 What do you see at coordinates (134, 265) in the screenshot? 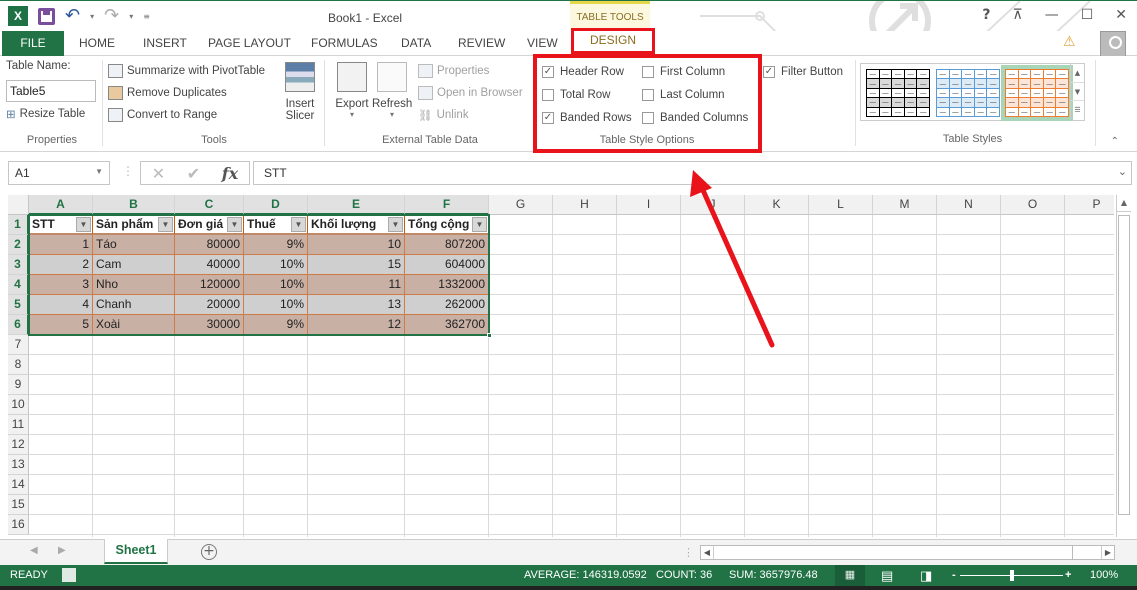
I see `table-cell: Cam` at bounding box center [134, 265].